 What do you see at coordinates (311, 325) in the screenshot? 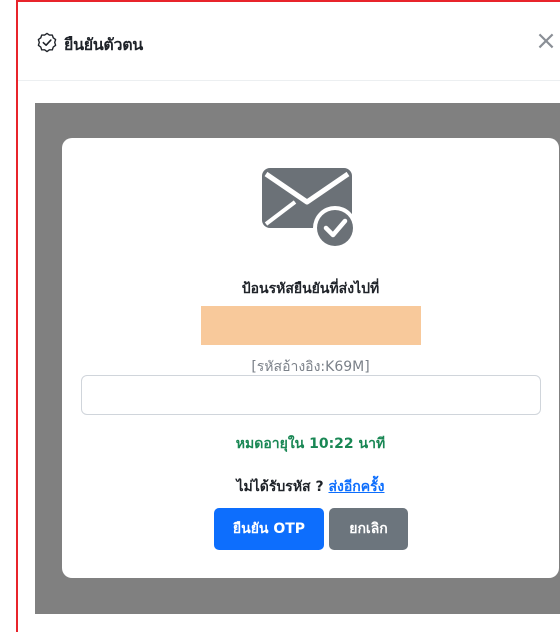
I see `masked-destination` at bounding box center [311, 325].